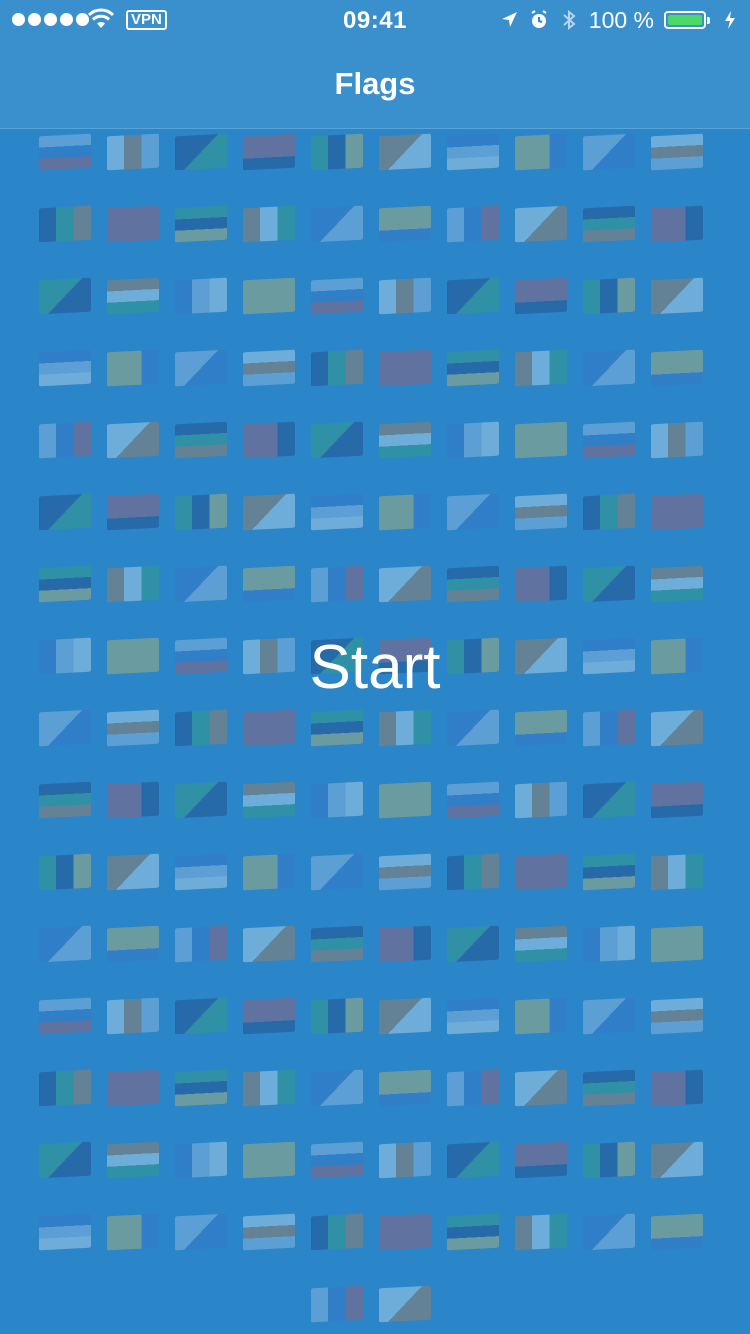  I want to click on page-title: Flags, so click(375, 83).